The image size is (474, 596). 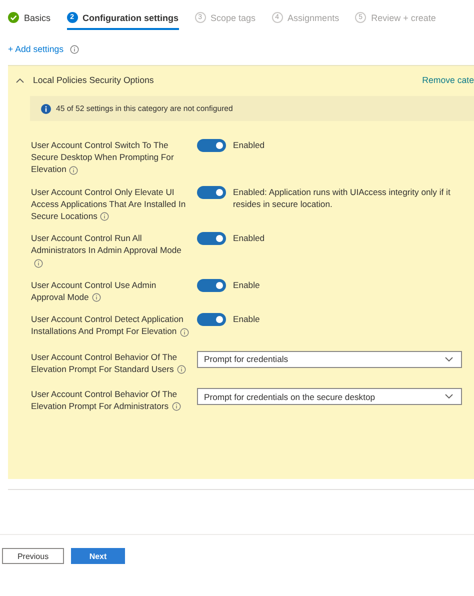 What do you see at coordinates (94, 80) in the screenshot?
I see `category-title: Local Policies Security Options` at bounding box center [94, 80].